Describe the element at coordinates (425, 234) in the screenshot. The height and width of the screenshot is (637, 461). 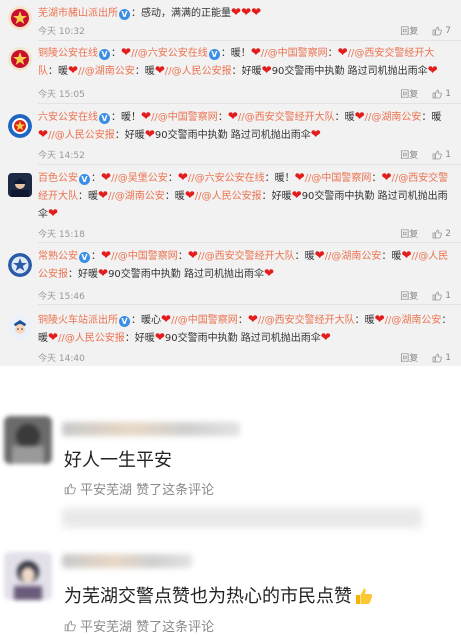
I see `comment-actions: 回复 2` at that location.